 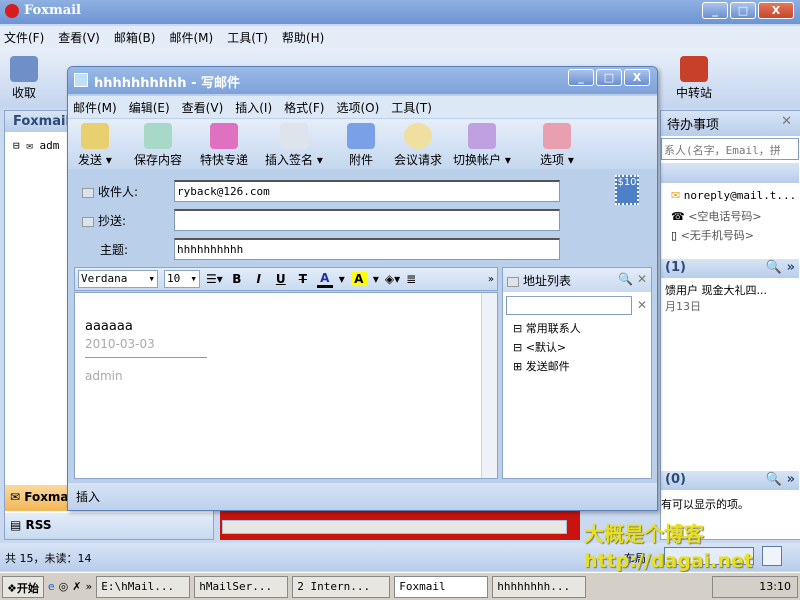 I want to click on express-button: 特快专递, so click(x=224, y=145).